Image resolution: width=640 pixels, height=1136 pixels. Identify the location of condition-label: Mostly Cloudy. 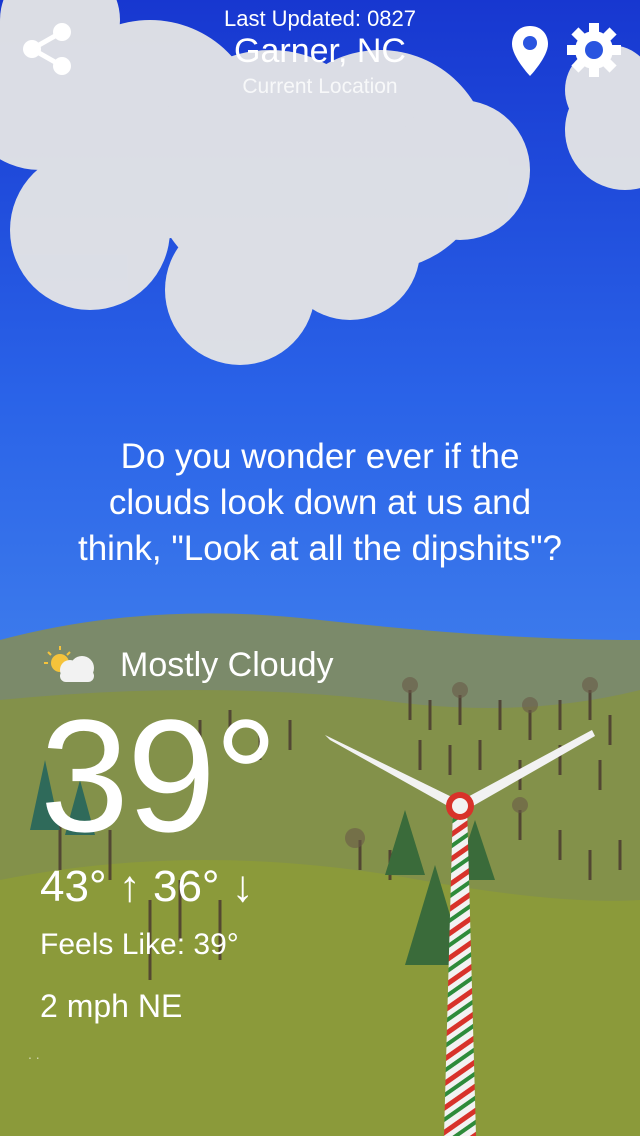
(227, 665).